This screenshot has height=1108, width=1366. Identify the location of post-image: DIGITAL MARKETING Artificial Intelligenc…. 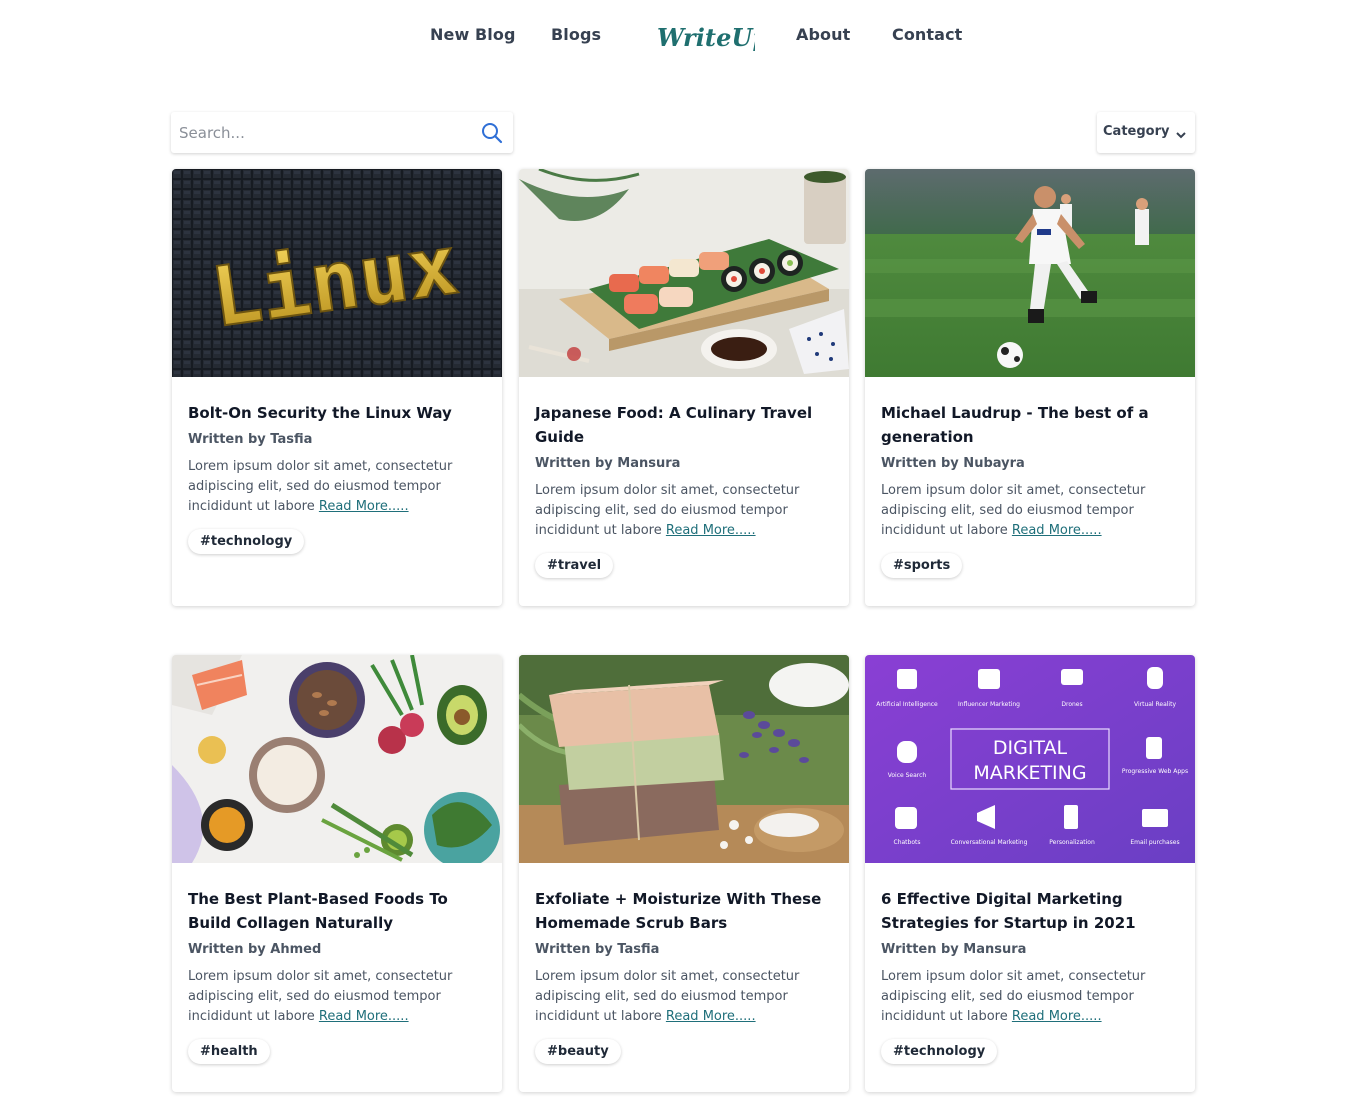
(1030, 759).